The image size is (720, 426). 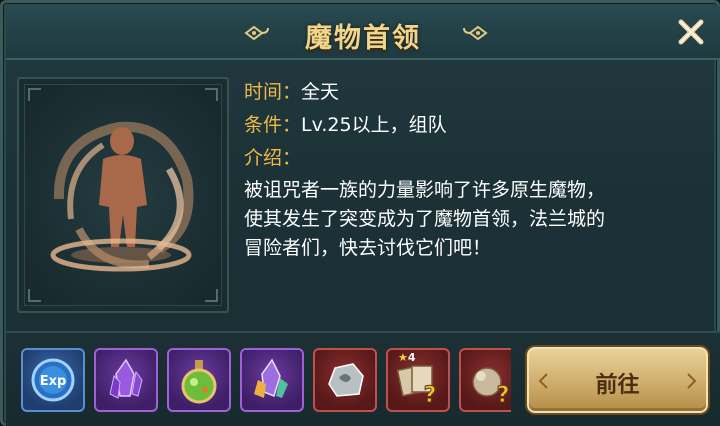 I want to click on description-line: 冒险者们，快去讨伐它们吧！, so click(x=368, y=248).